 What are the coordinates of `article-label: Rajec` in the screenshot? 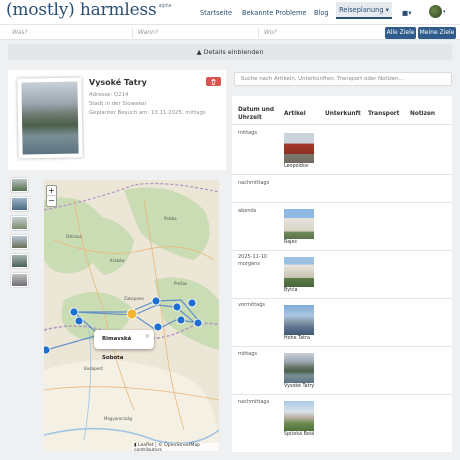 It's located at (304, 242).